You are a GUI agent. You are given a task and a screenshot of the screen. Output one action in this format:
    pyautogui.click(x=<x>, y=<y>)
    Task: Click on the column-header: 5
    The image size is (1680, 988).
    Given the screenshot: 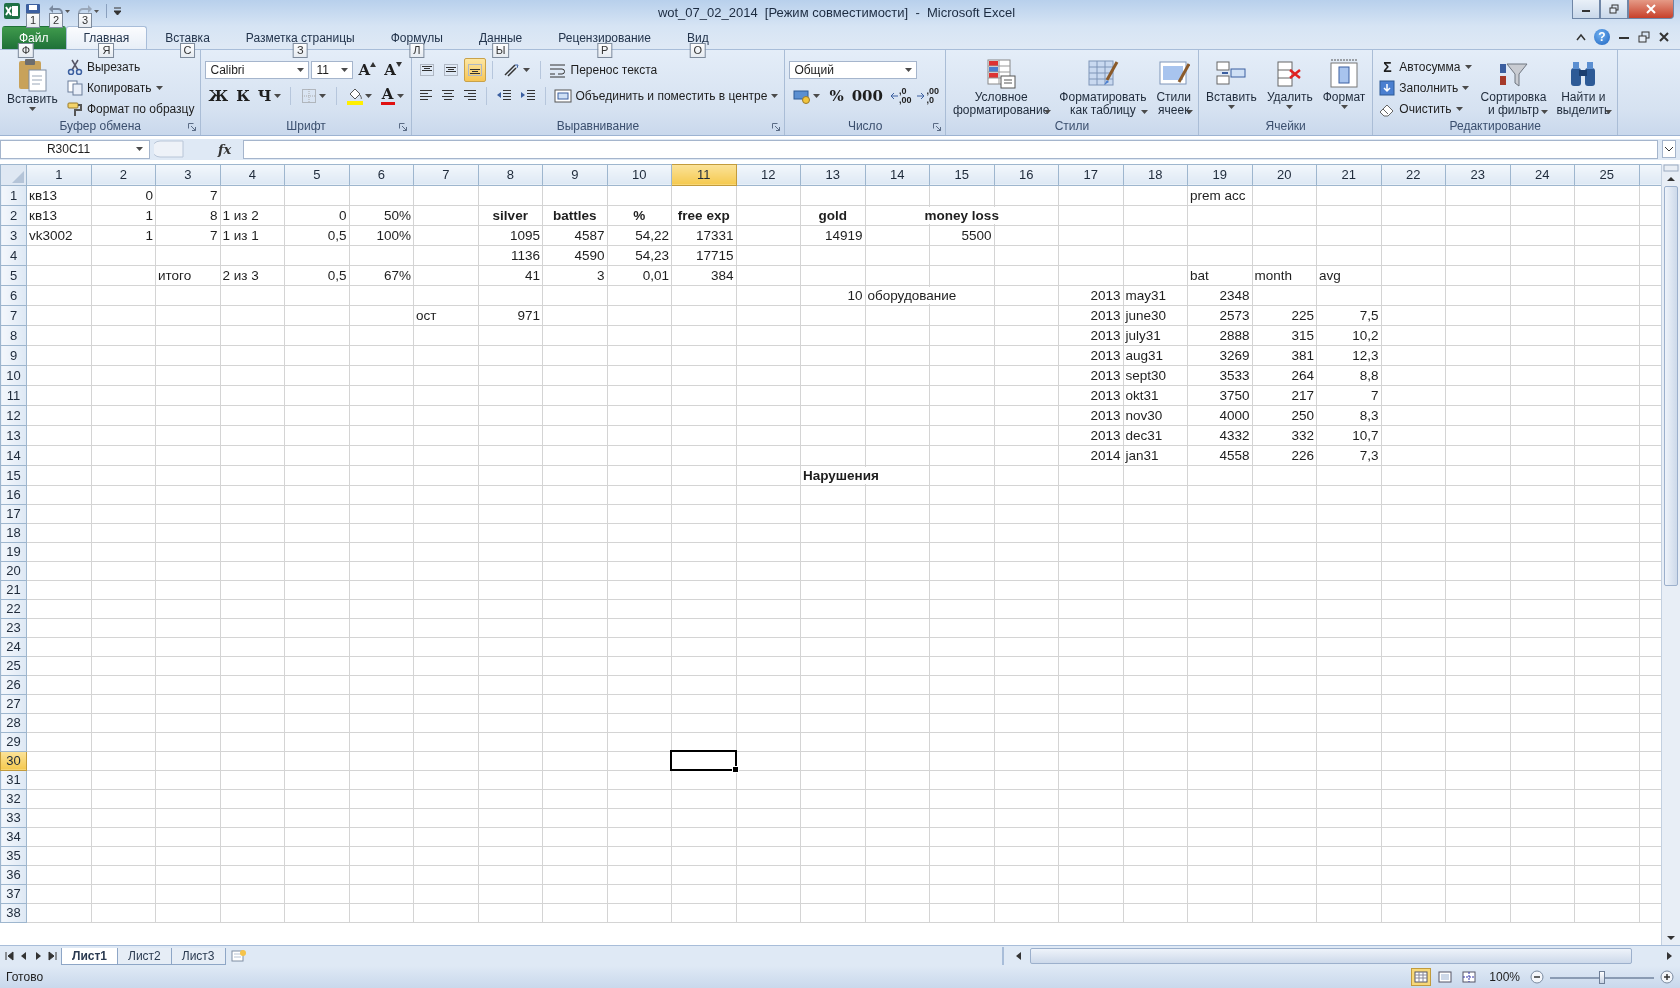 What is the action you would take?
    pyautogui.click(x=316, y=175)
    